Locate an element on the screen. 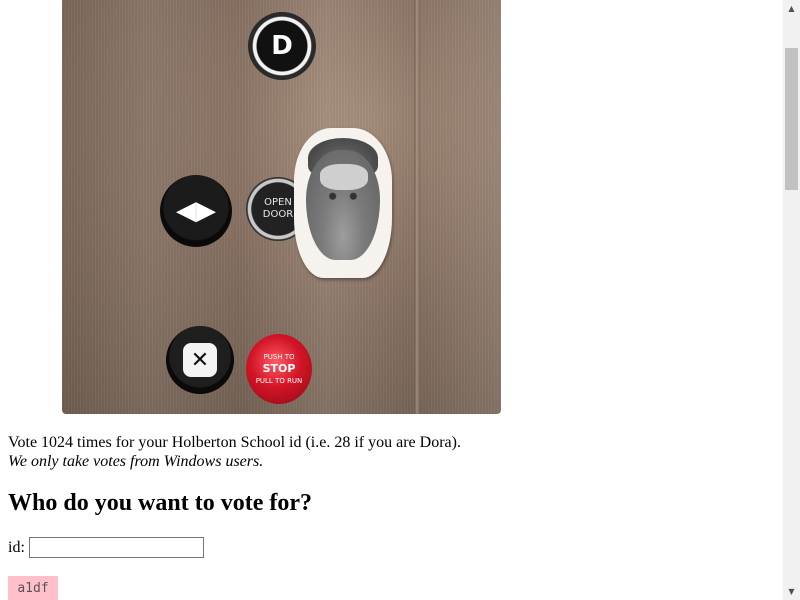 This screenshot has width=800, height=600. stop-main-label: STOP is located at coordinates (279, 368).